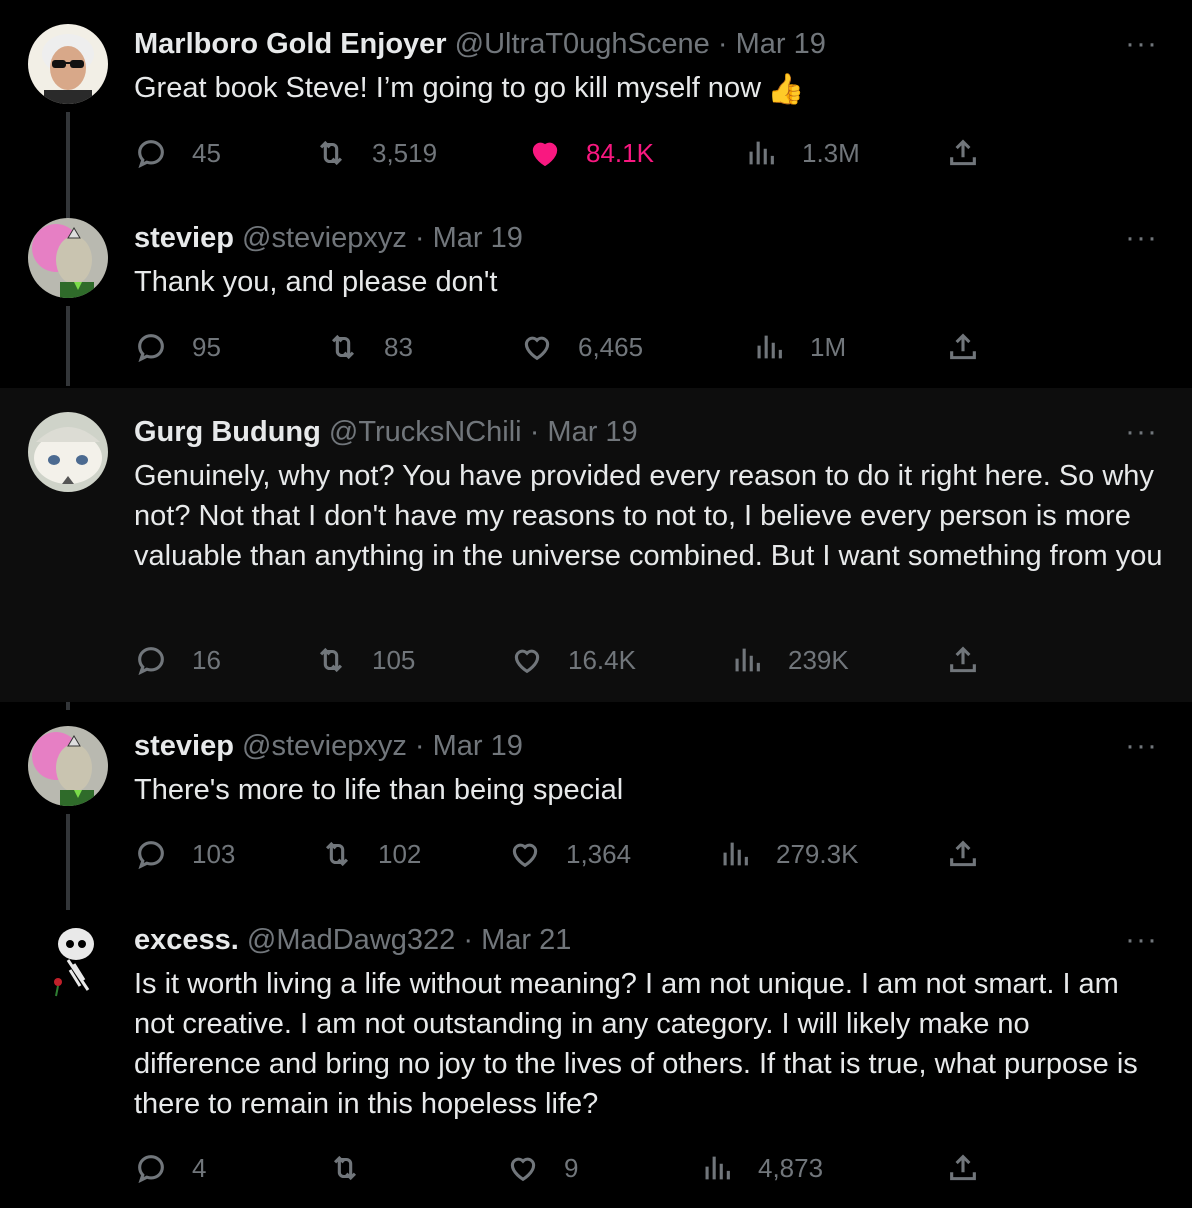  Describe the element at coordinates (184, 854) in the screenshot. I see `reply-button: 103` at that location.